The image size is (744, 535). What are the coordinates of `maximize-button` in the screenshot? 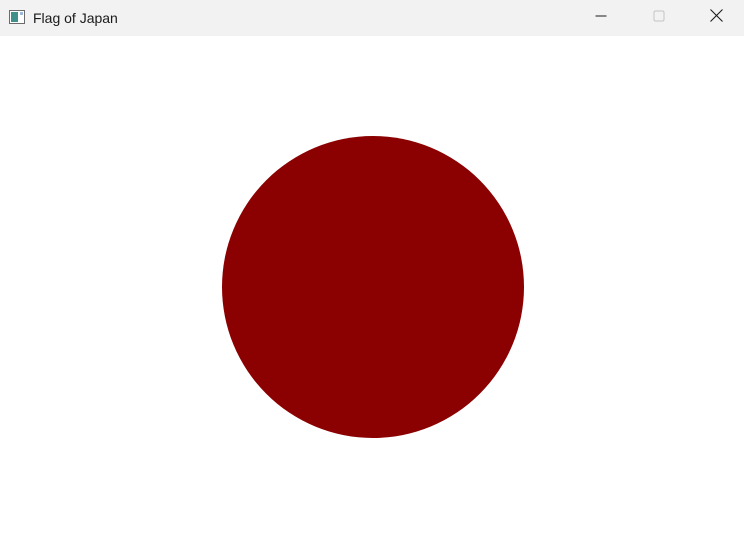 It's located at (659, 18).